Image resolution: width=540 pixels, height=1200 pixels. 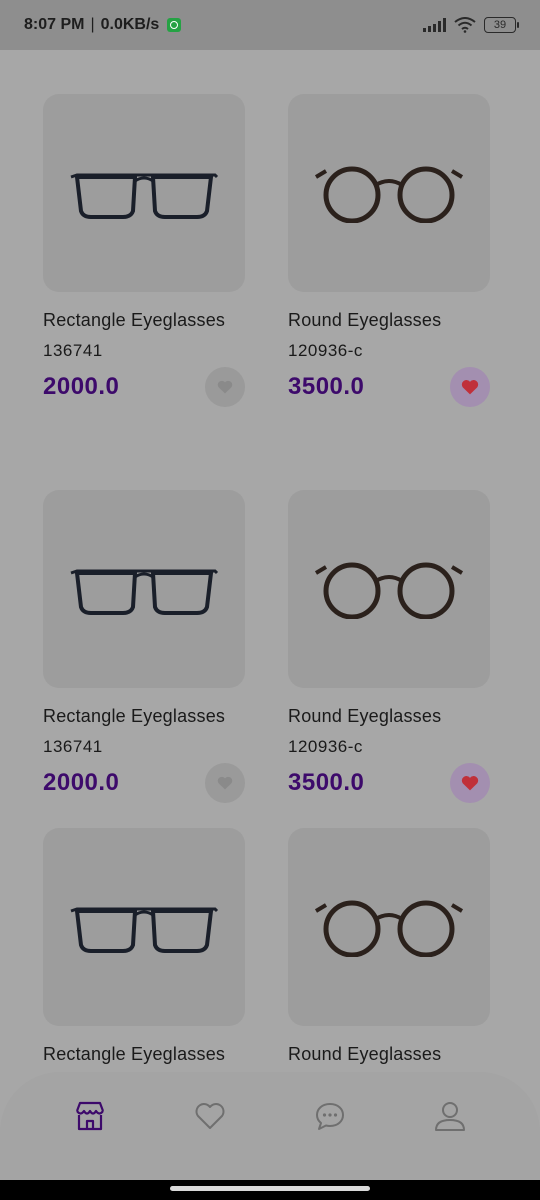 I want to click on chat-icon, so click(x=330, y=1116).